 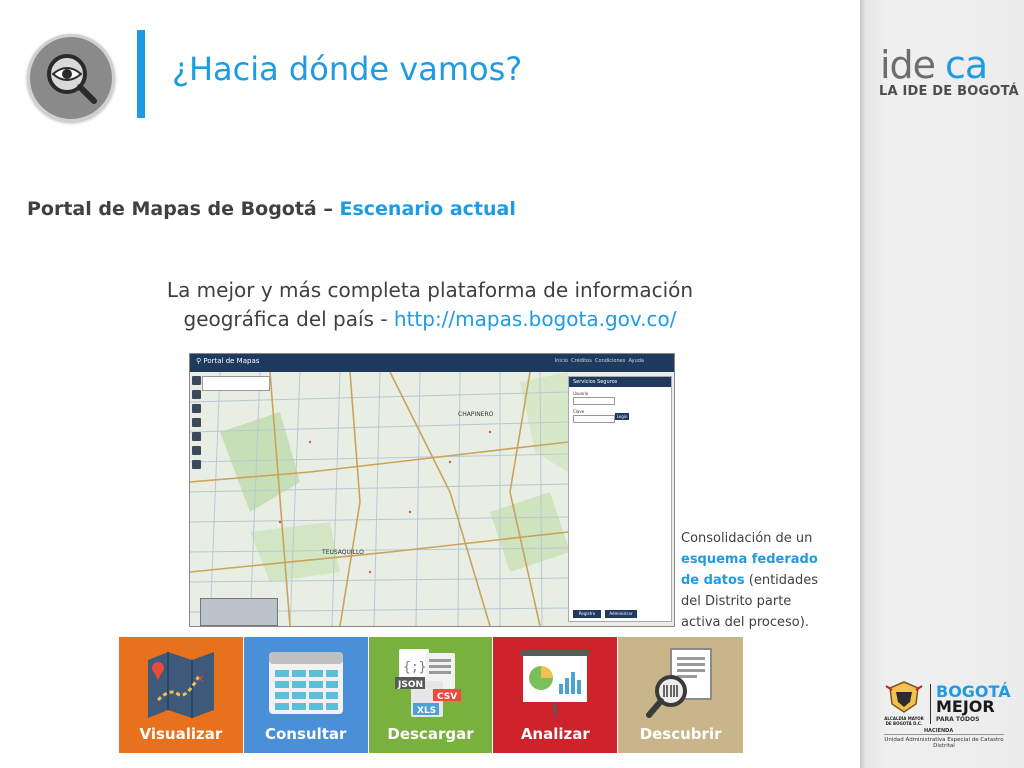 I want to click on data-files-icon: {;} JSON CSV XLS, so click(x=428, y=683).